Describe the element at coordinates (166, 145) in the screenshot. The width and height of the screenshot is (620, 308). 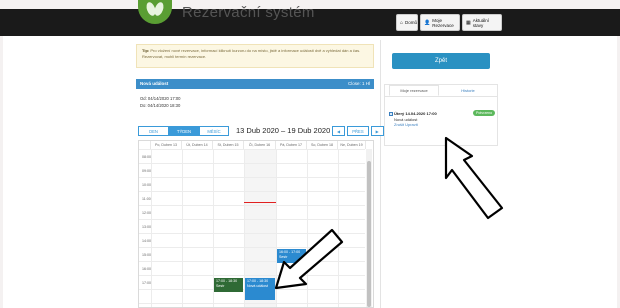
I see `day-header: Po, Duben 13` at that location.